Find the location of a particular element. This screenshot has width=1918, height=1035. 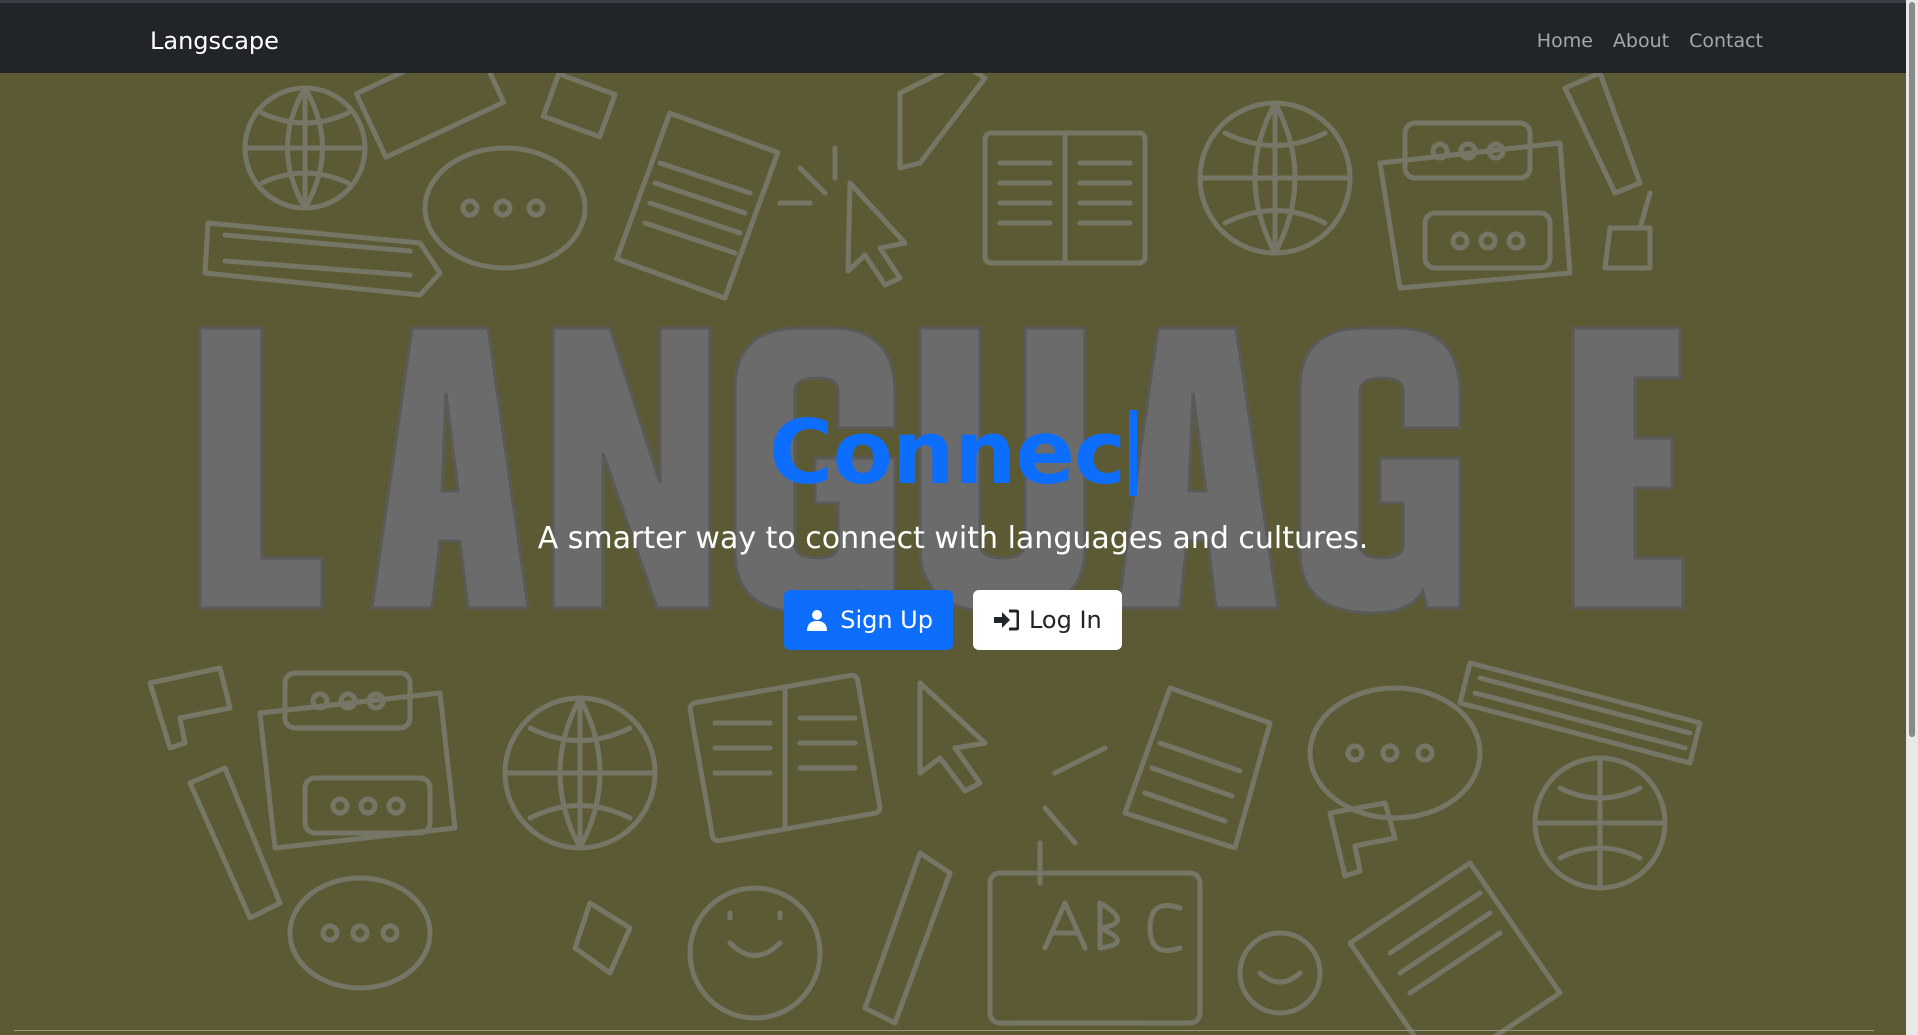

nav-links: Home About Contact is located at coordinates (1650, 41).